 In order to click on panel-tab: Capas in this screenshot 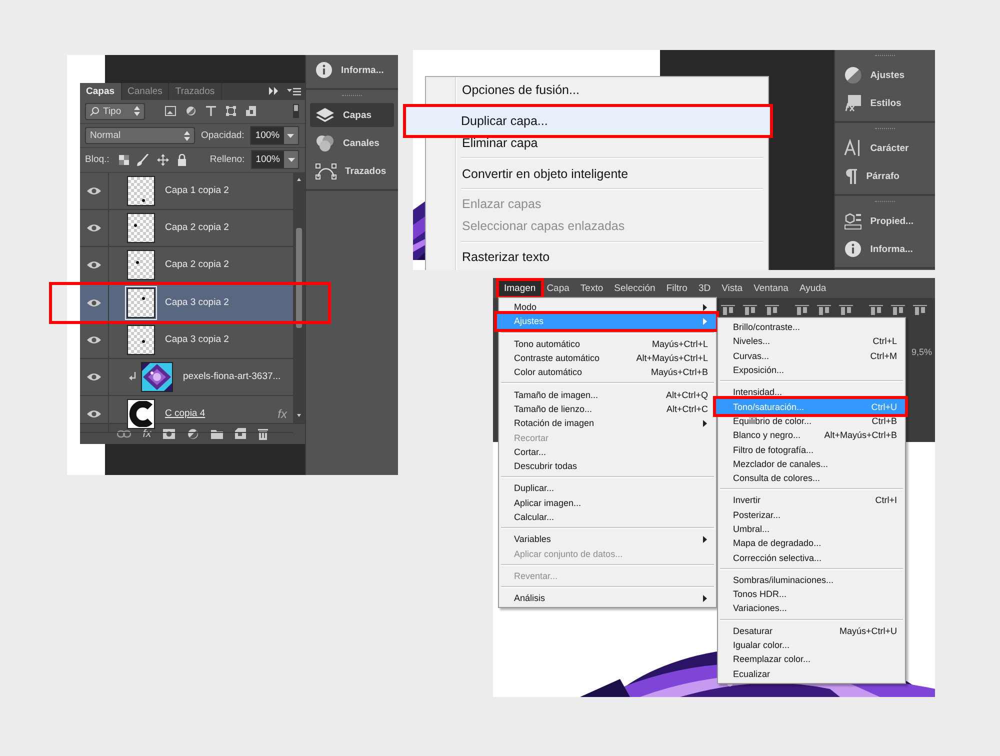, I will do `click(101, 91)`.